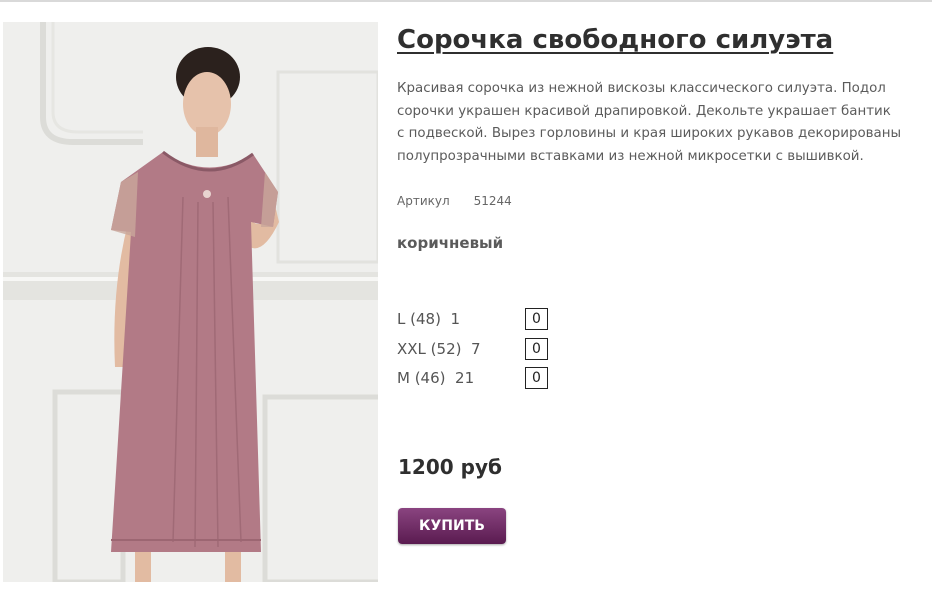 This screenshot has height=589, width=932. I want to click on product-title: Сорочка свободного силуэта, so click(657, 40).